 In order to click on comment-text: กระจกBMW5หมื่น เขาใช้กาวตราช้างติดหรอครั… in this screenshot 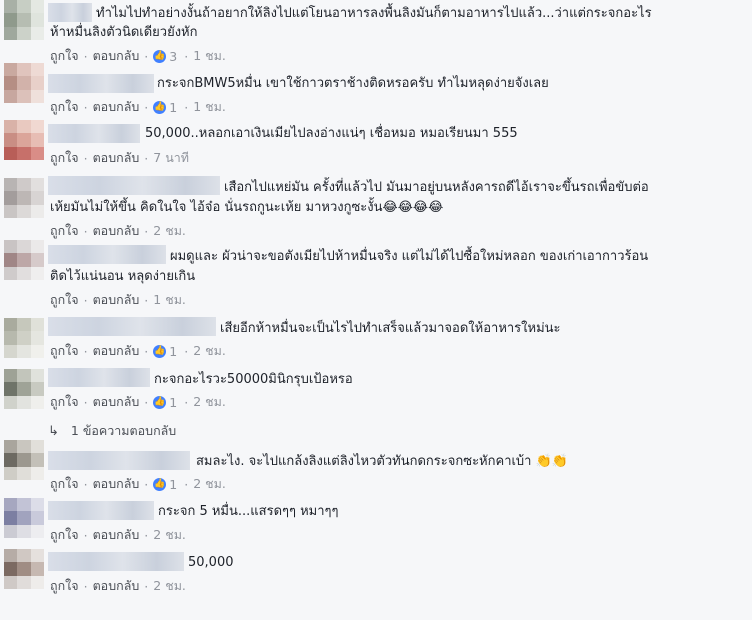, I will do `click(353, 83)`.